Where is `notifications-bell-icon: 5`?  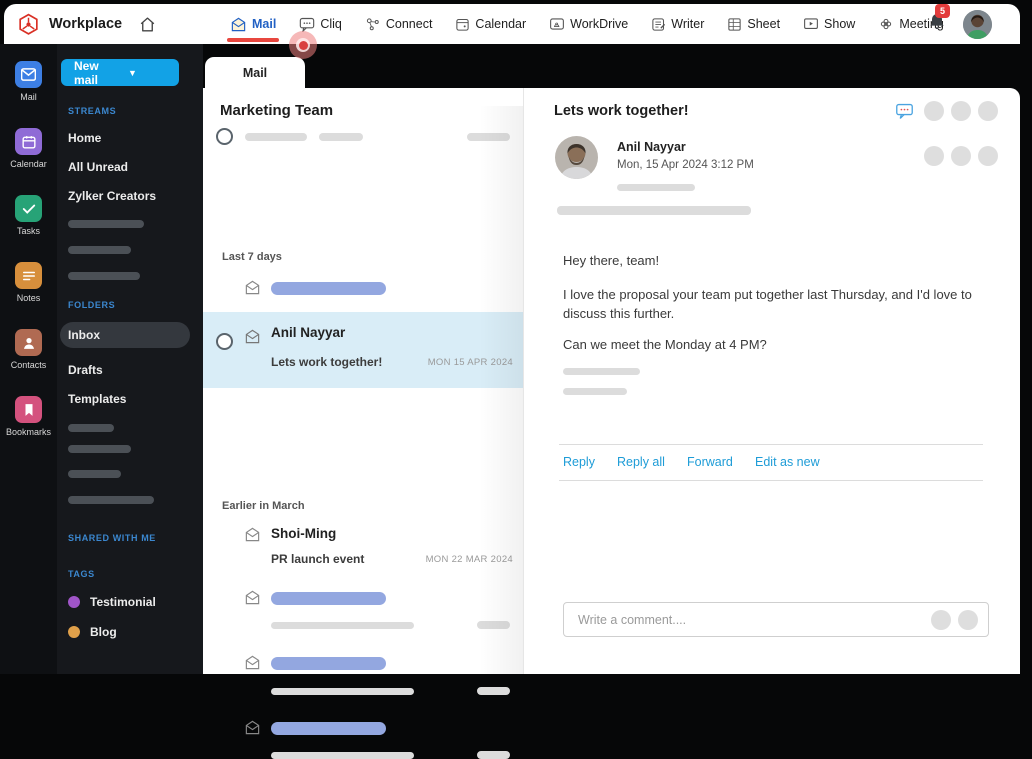
notifications-bell-icon: 5 is located at coordinates (937, 24).